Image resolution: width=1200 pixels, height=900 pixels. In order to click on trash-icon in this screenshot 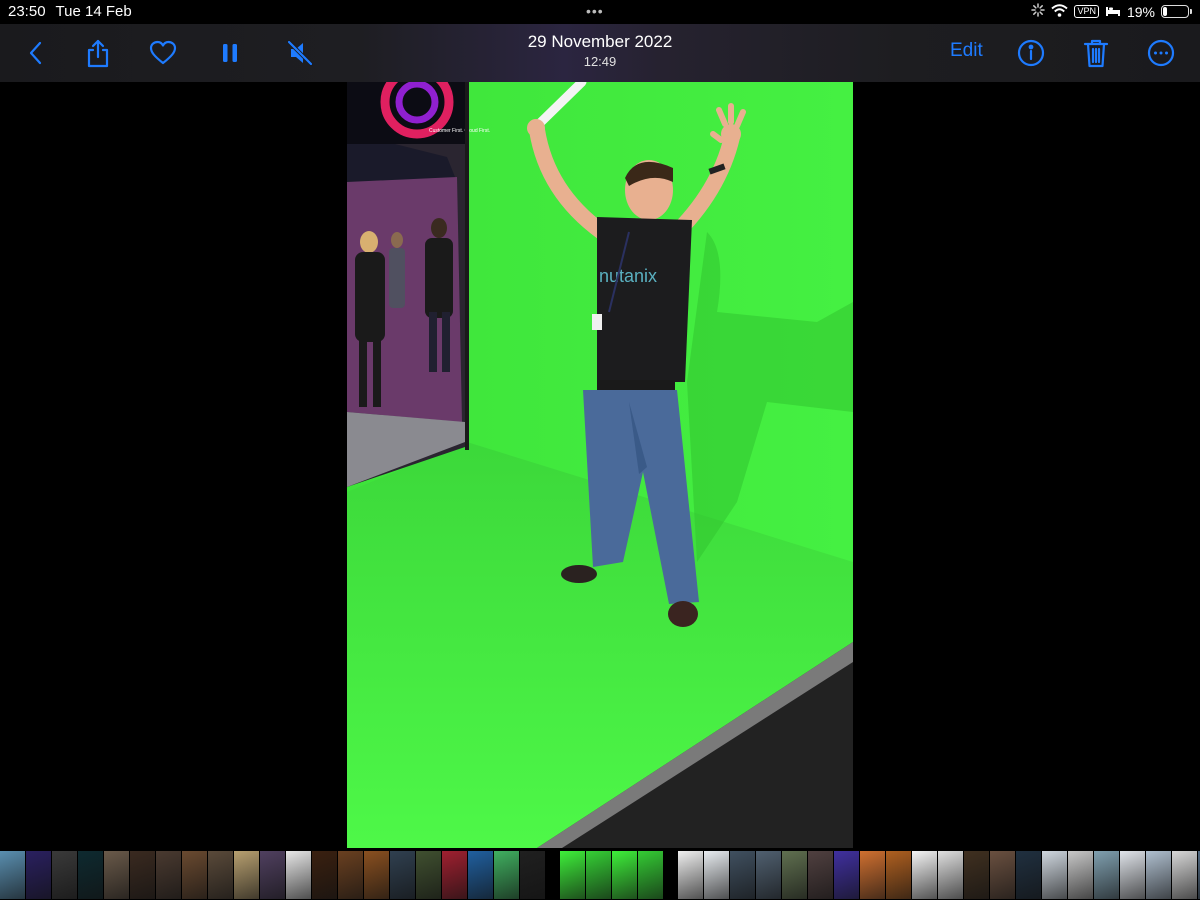, I will do `click(1096, 53)`.